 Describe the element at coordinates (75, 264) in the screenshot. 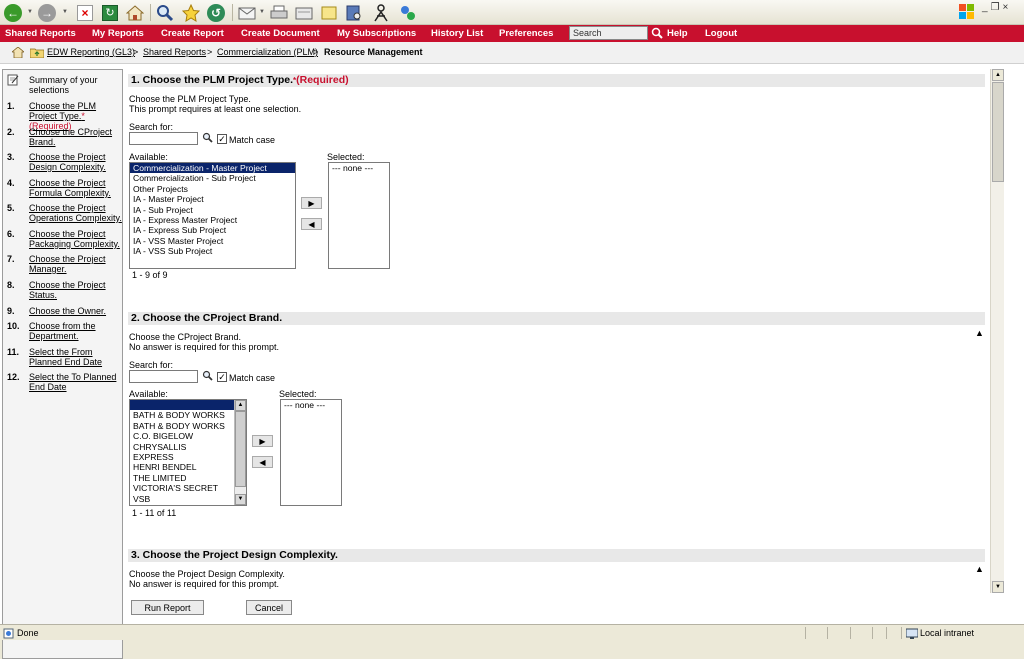

I see `sidebar-item-label: Choose the Project Manager.` at that location.